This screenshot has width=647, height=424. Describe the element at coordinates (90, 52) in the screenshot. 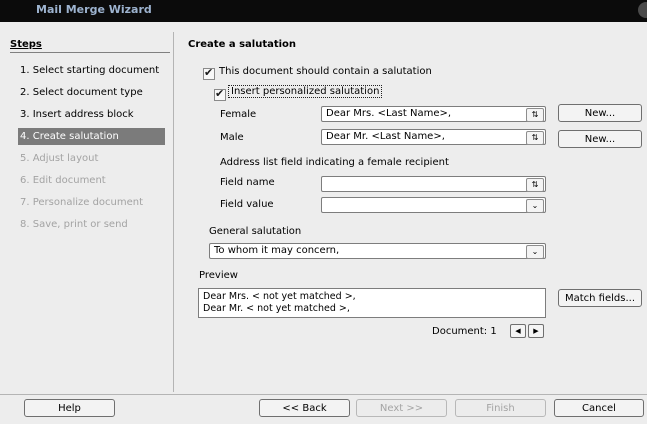

I see `steps-divider` at that location.